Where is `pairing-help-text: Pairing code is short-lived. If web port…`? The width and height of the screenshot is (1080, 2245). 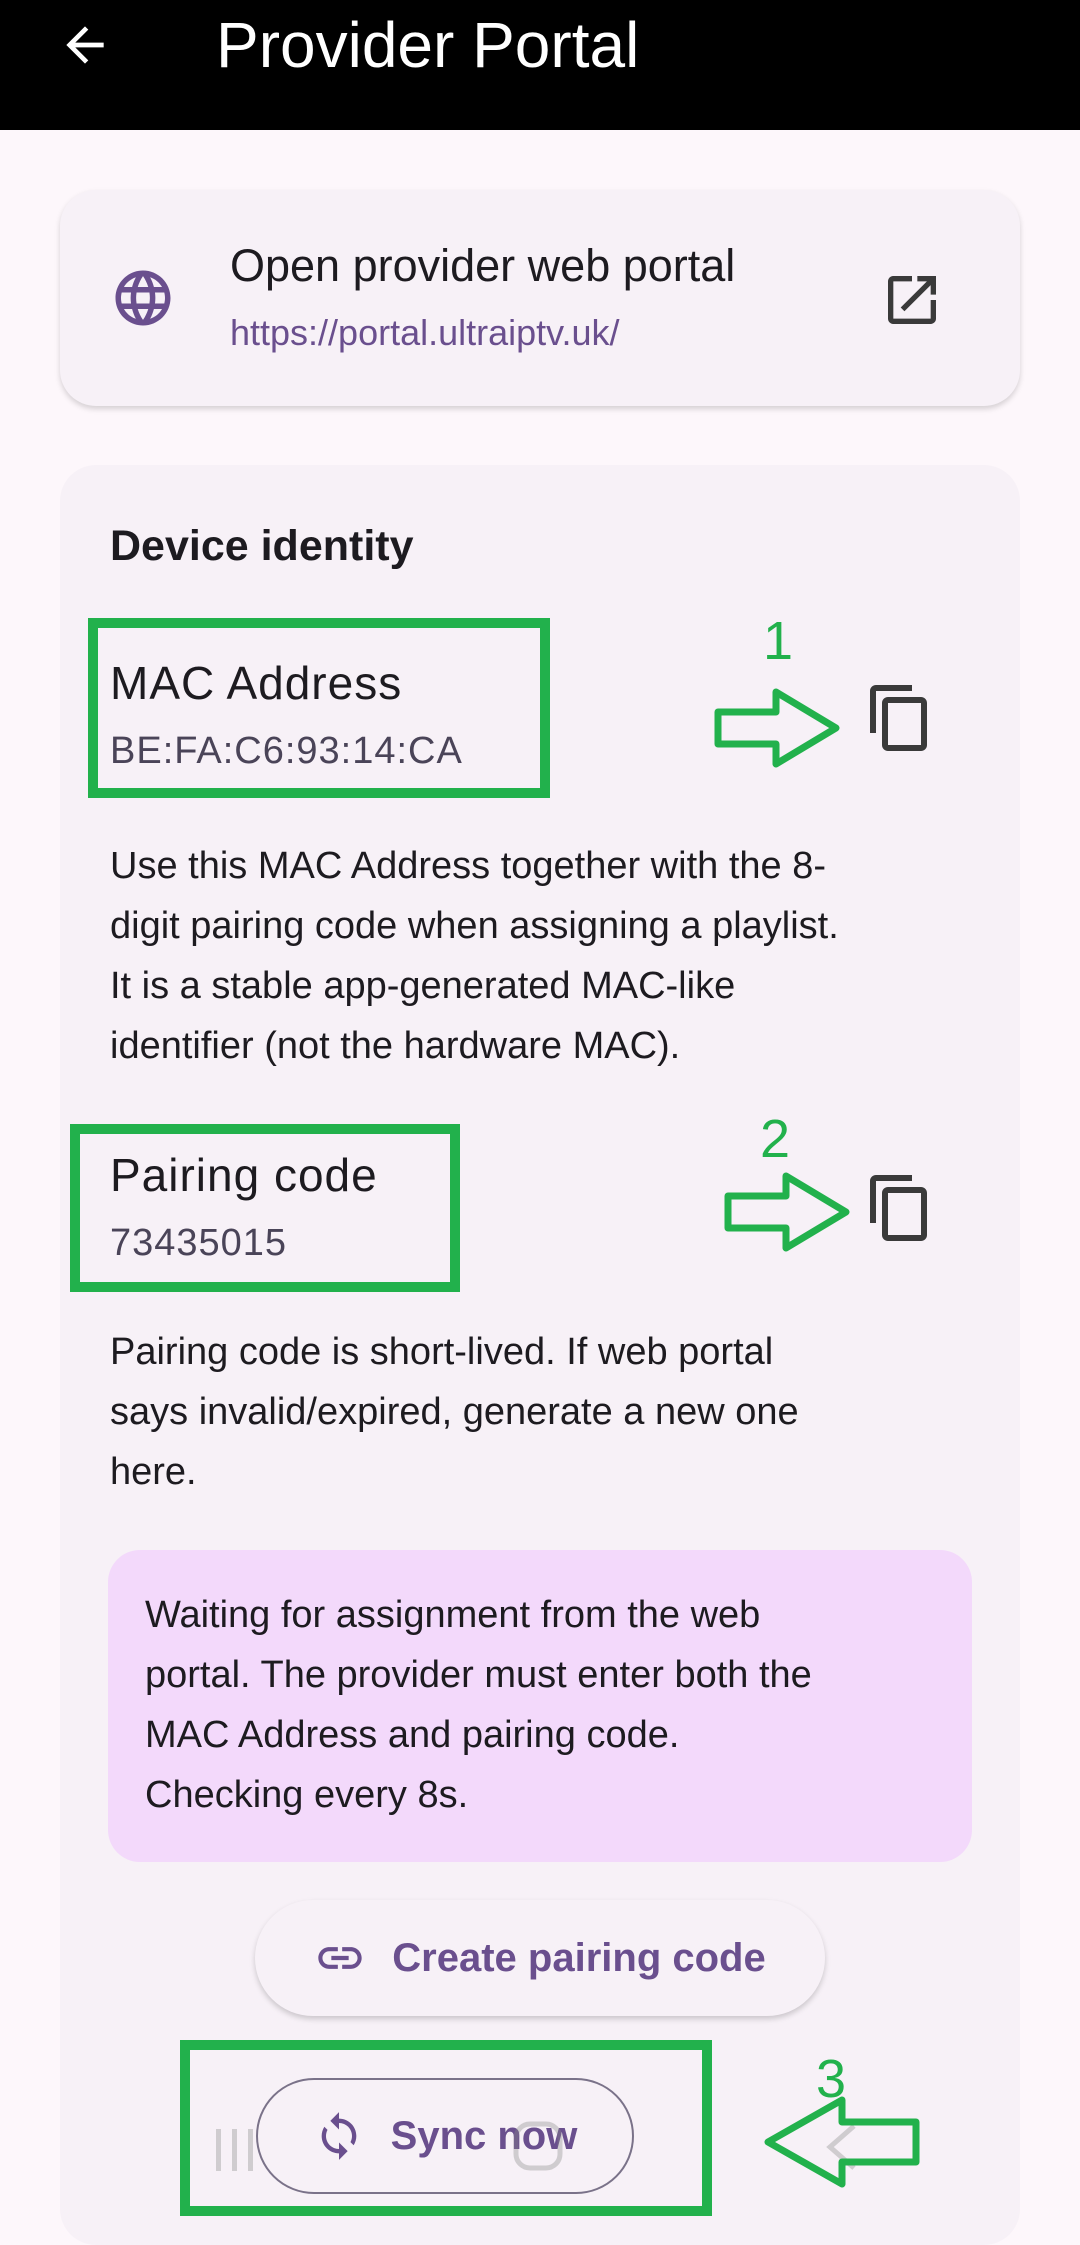 pairing-help-text: Pairing code is short-lived. If web port… is located at coordinates (550, 1412).